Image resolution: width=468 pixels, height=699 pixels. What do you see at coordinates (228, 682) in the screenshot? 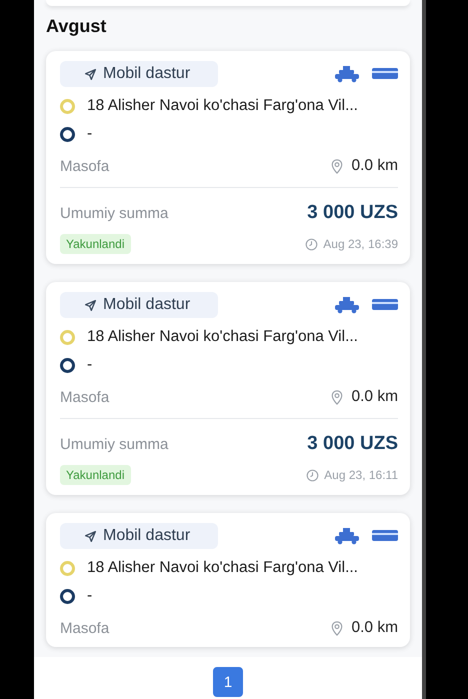
I see `page-button: 1` at bounding box center [228, 682].